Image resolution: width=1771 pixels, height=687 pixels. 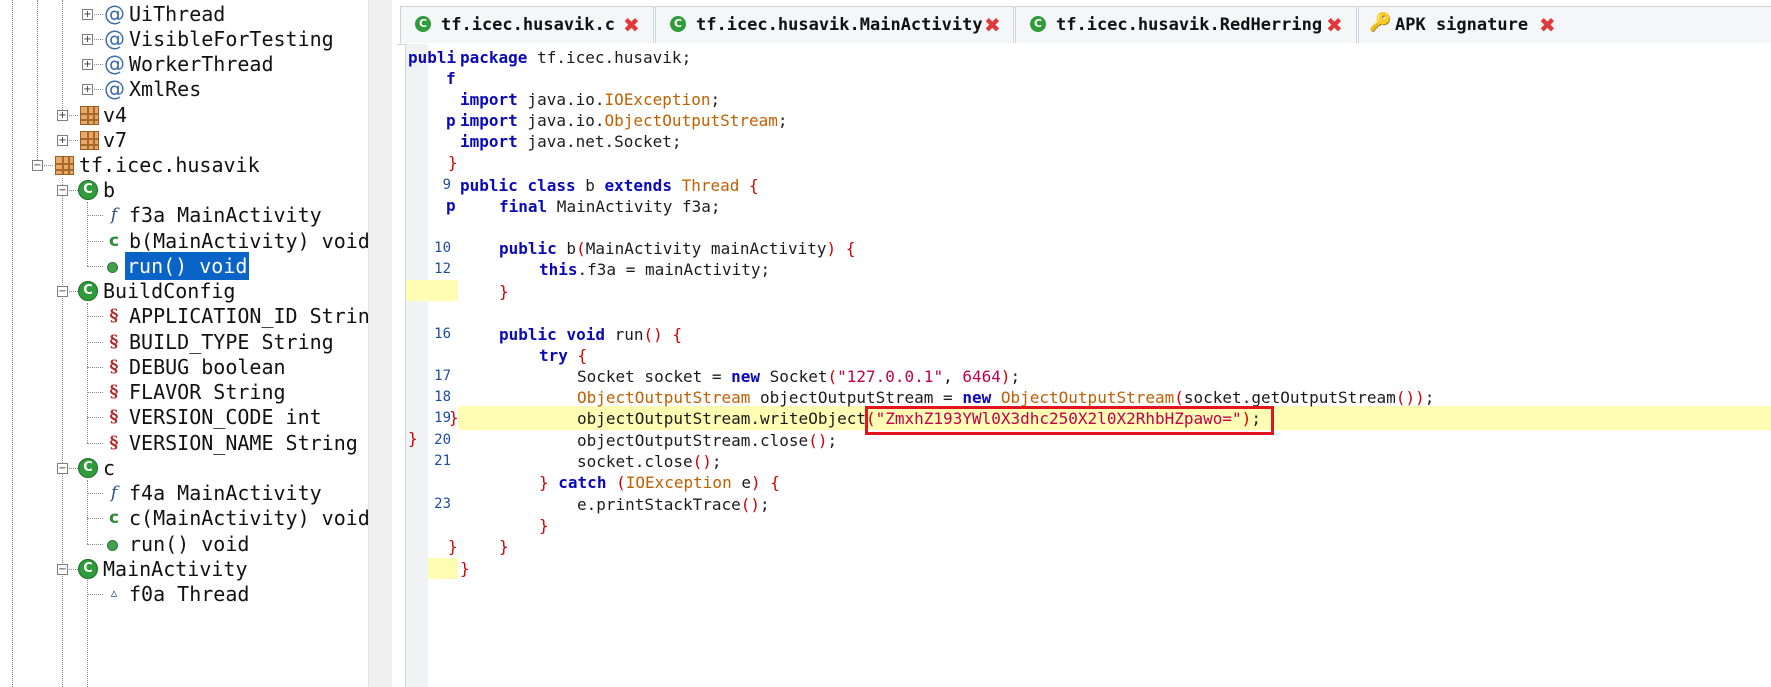 What do you see at coordinates (451, 120) in the screenshot?
I see `clipped-code-fragment: p` at bounding box center [451, 120].